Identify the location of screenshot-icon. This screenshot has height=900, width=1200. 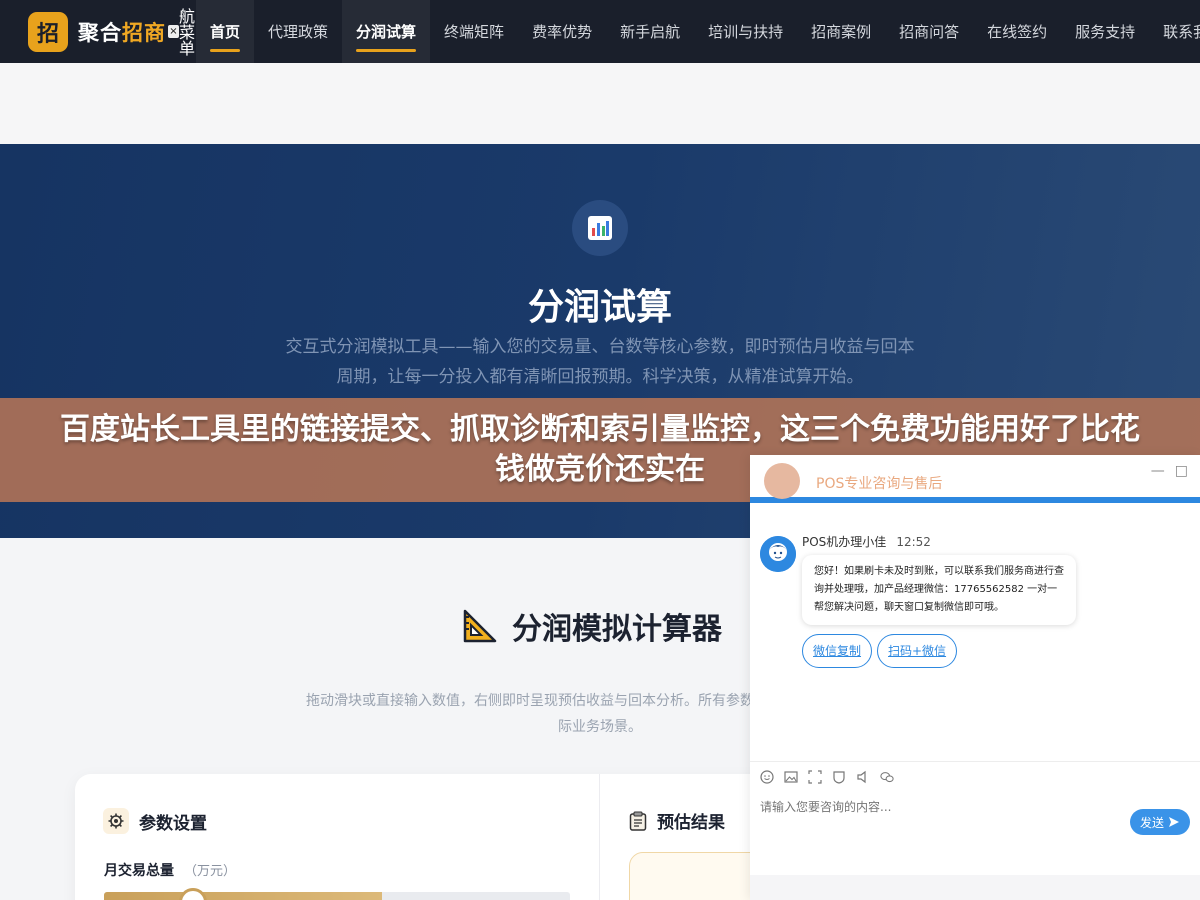
(815, 777).